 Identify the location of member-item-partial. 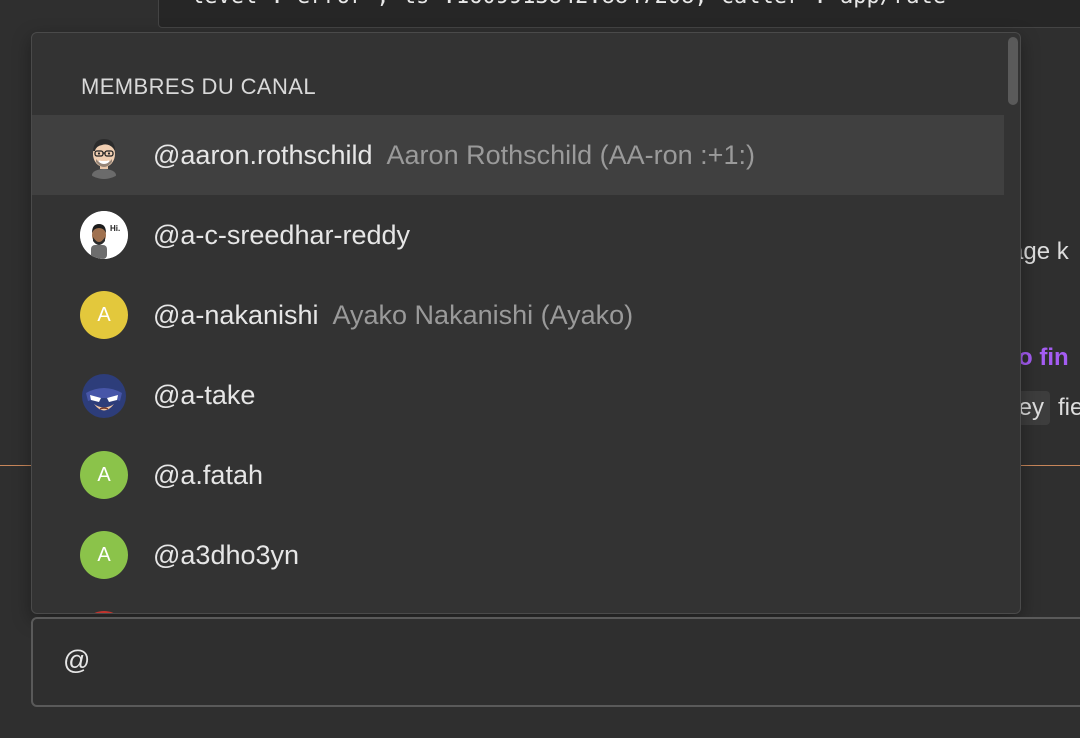
(518, 604).